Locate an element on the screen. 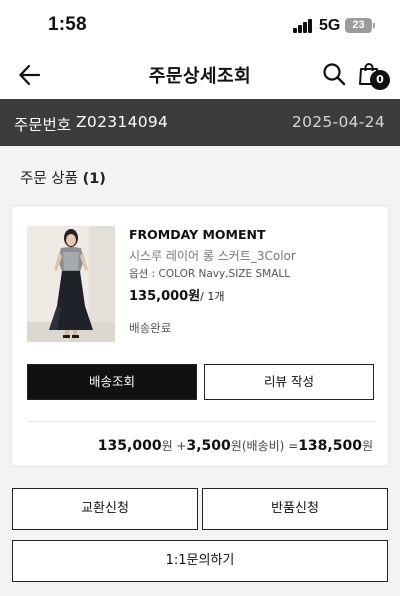 This screenshot has width=400, height=596. won-label: 원 is located at coordinates (367, 446).